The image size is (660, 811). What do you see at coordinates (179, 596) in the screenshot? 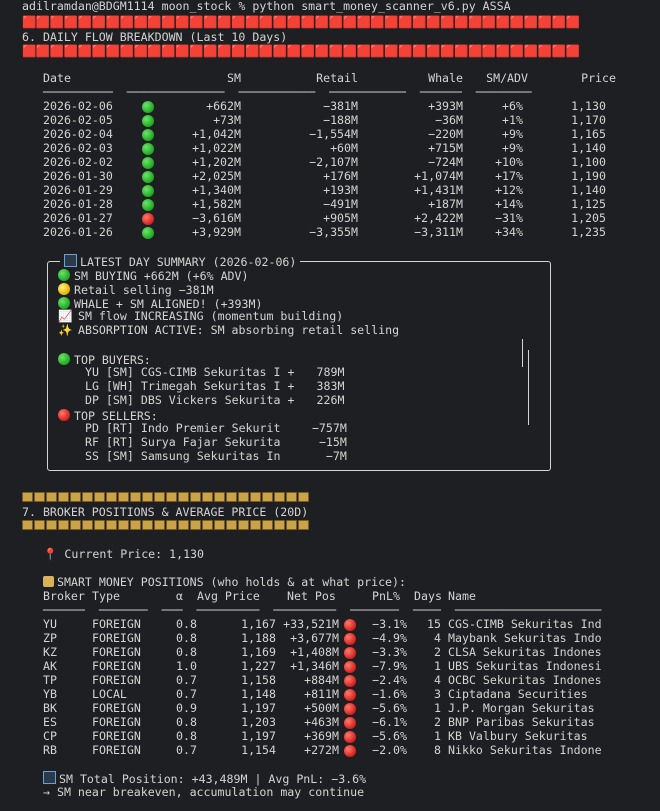
I see `header-alpha: α` at bounding box center [179, 596].